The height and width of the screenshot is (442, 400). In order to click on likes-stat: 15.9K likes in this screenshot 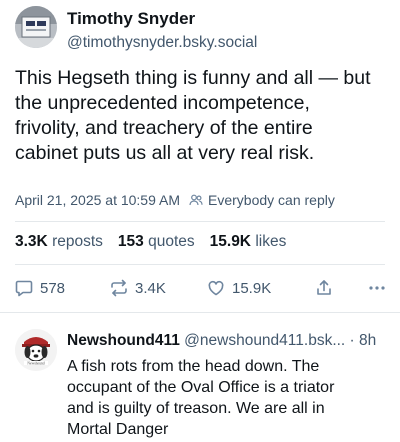, I will do `click(248, 242)`.